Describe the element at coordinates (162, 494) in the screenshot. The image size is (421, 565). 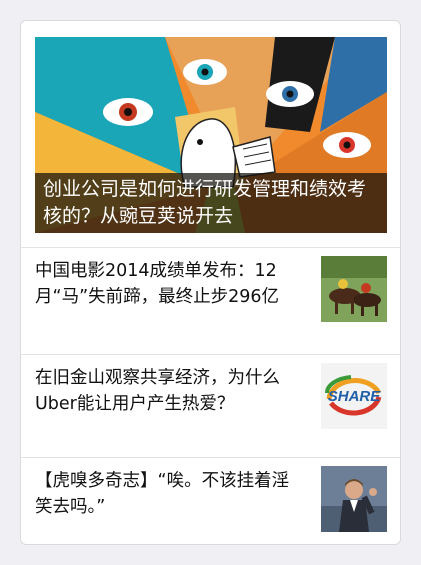
I see `article-title: 【虎嗅多奇志】“唉。不该挂着淫笑去吗。”` at that location.